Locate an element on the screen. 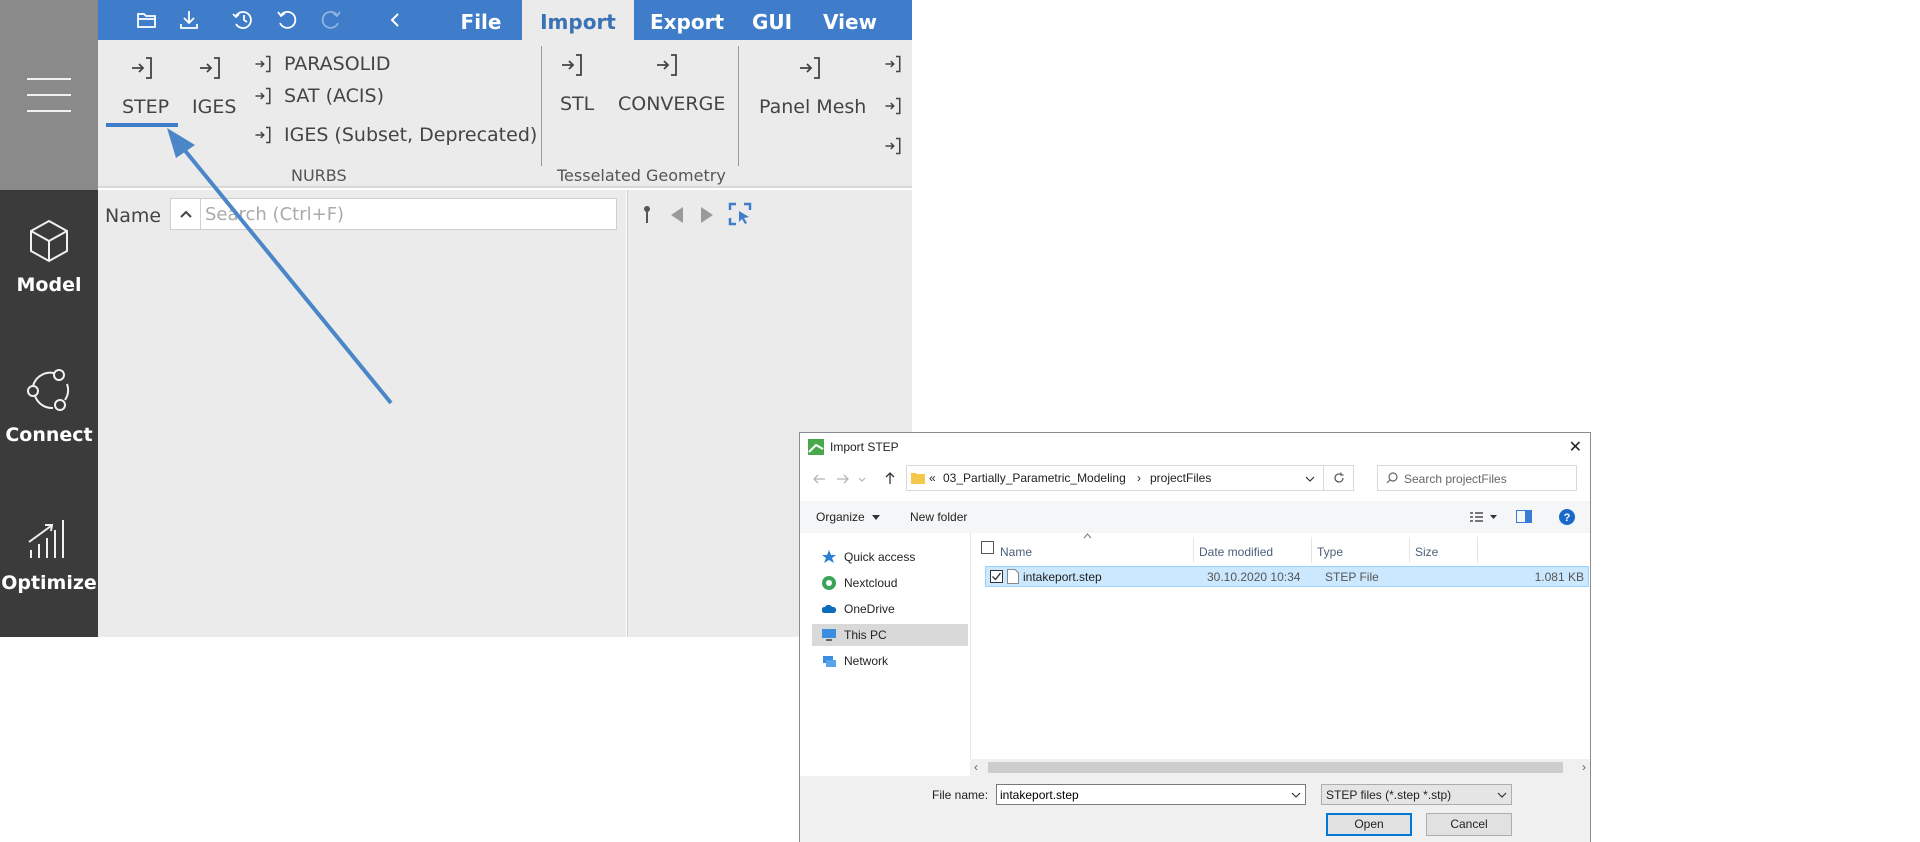 The height and width of the screenshot is (842, 1920). nav-item-network: Network is located at coordinates (890, 661).